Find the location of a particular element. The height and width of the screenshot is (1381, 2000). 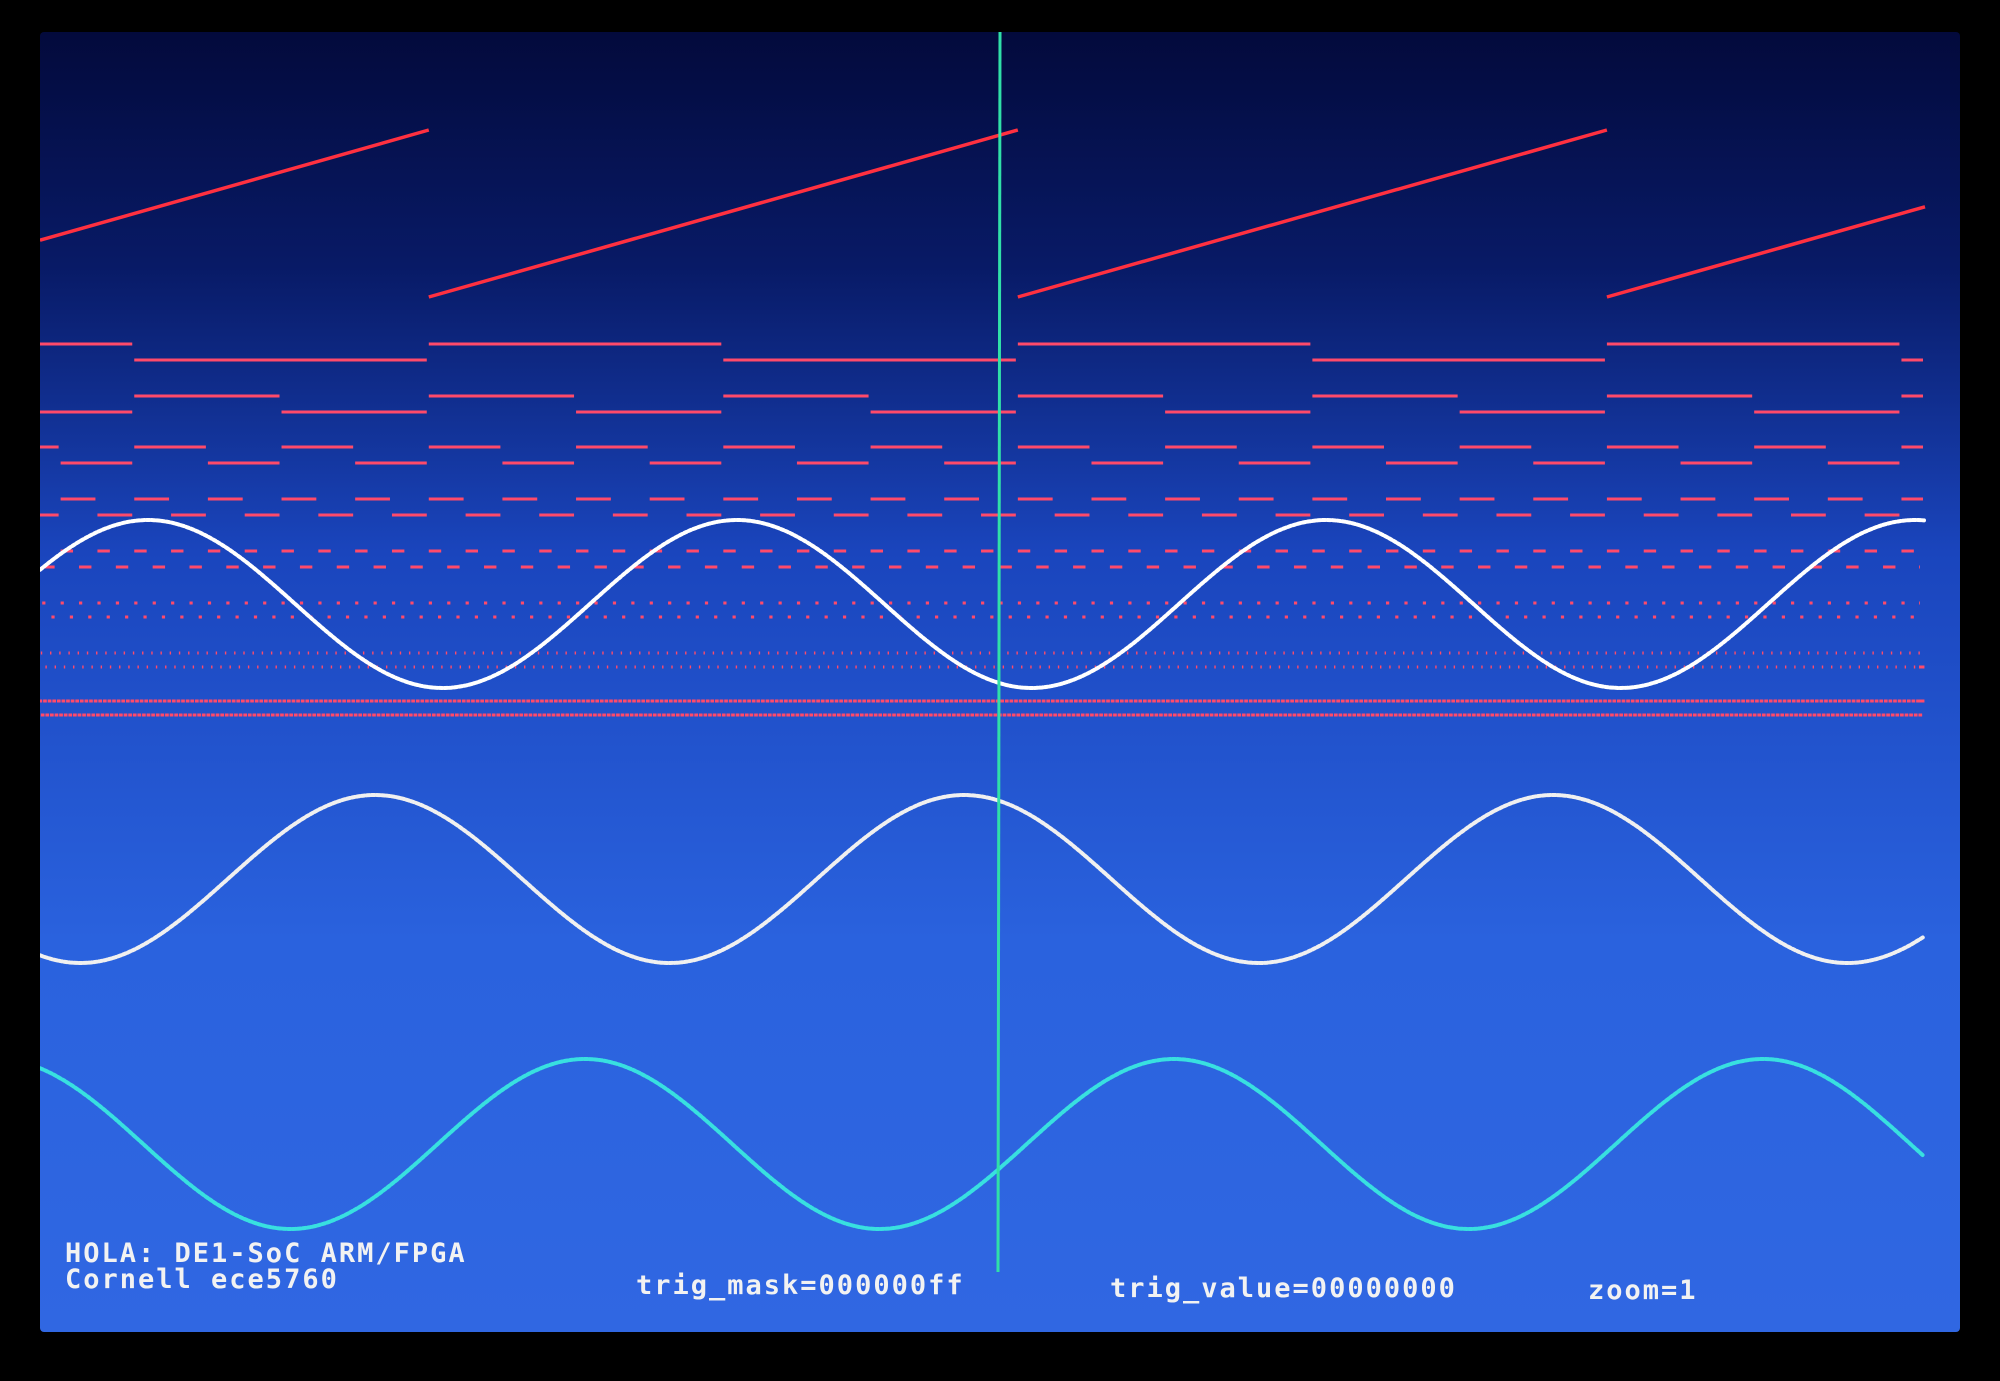

zoom-readout: zoom=1 is located at coordinates (1643, 1290).